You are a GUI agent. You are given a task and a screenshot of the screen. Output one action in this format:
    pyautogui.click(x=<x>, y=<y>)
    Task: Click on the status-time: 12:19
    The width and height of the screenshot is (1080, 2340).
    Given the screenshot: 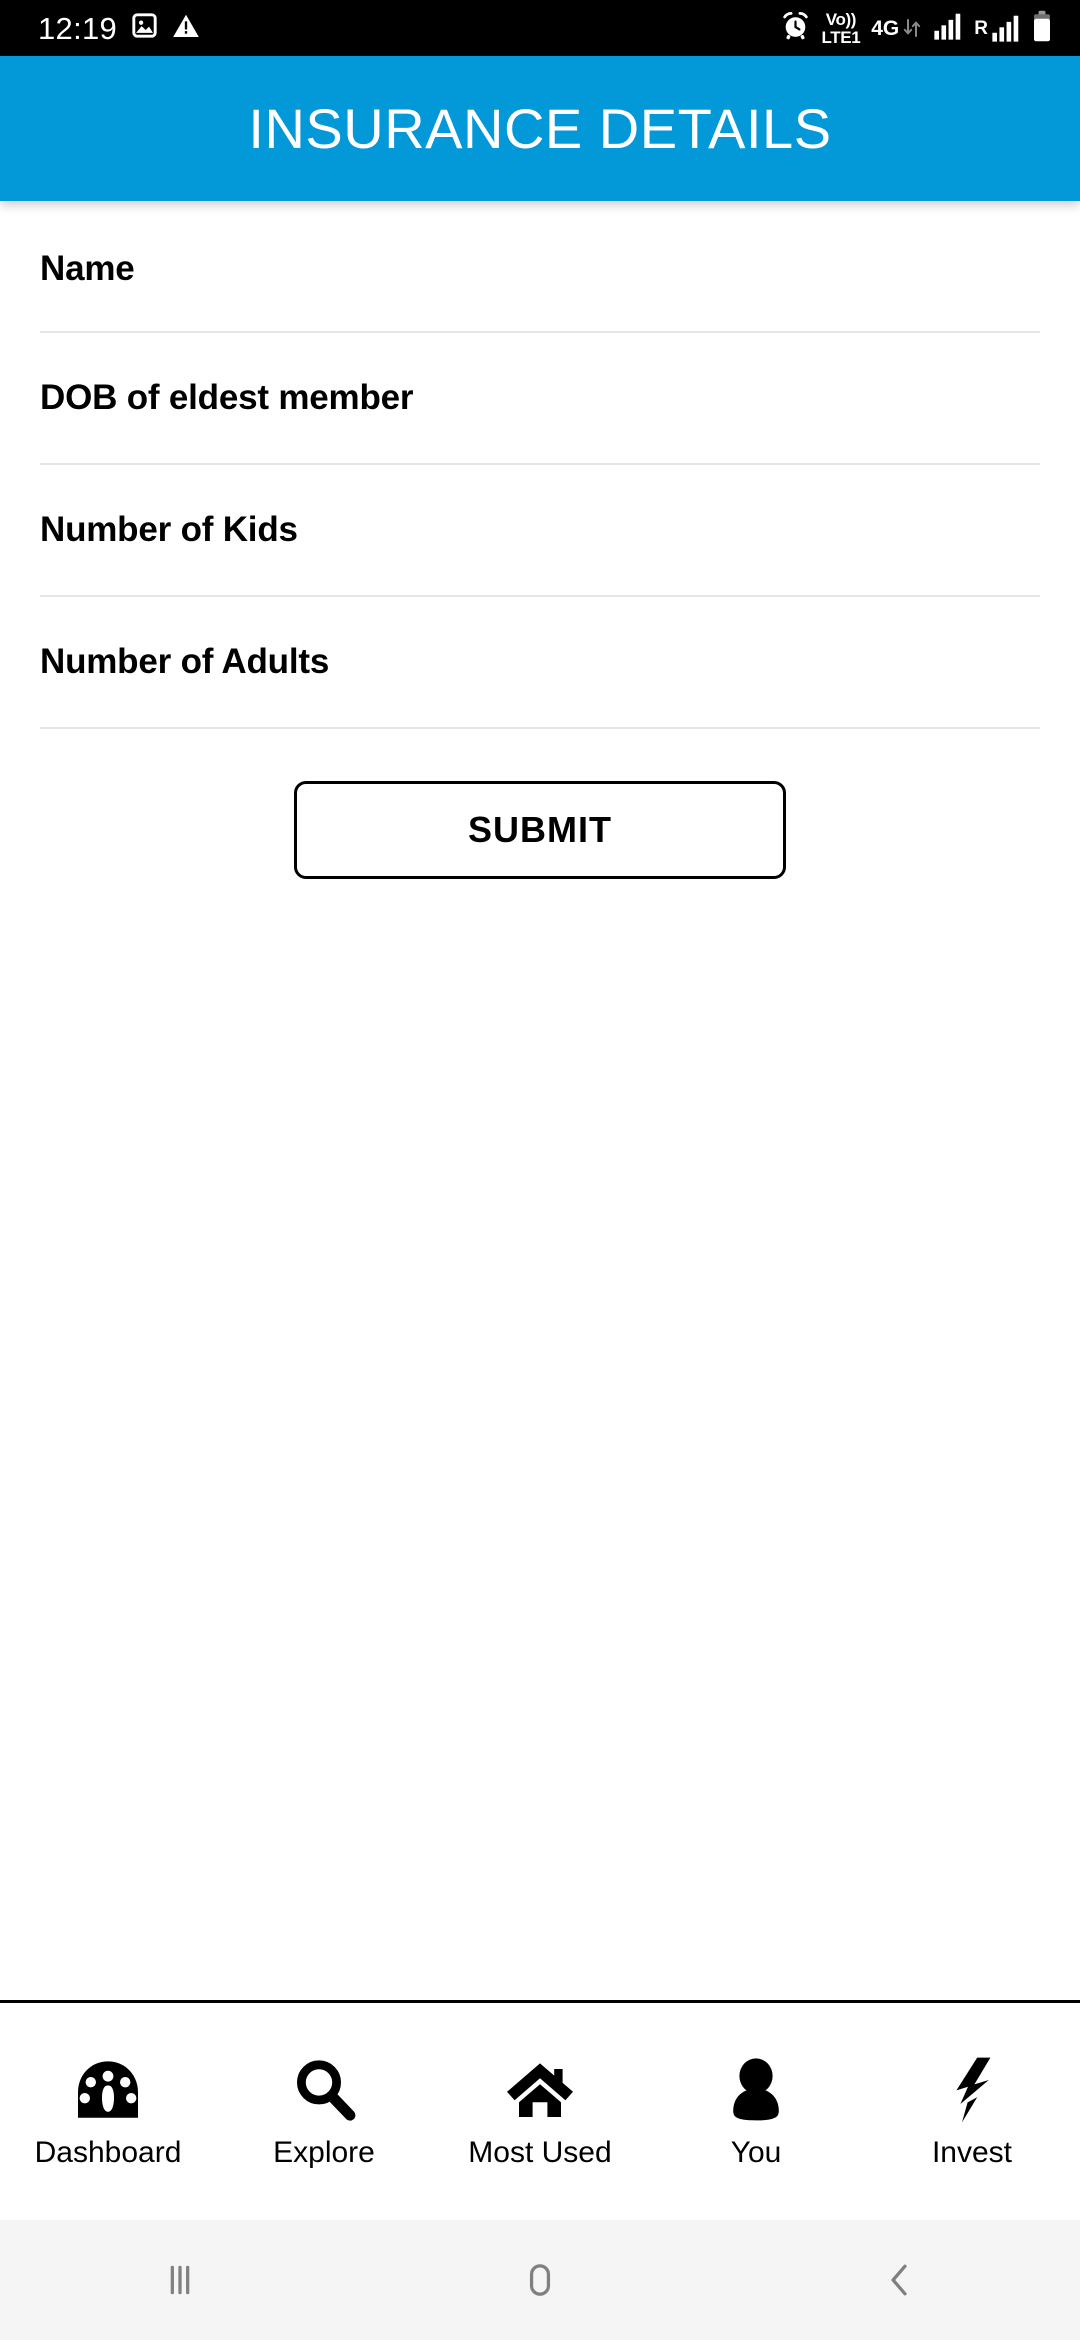 What is the action you would take?
    pyautogui.click(x=78, y=28)
    